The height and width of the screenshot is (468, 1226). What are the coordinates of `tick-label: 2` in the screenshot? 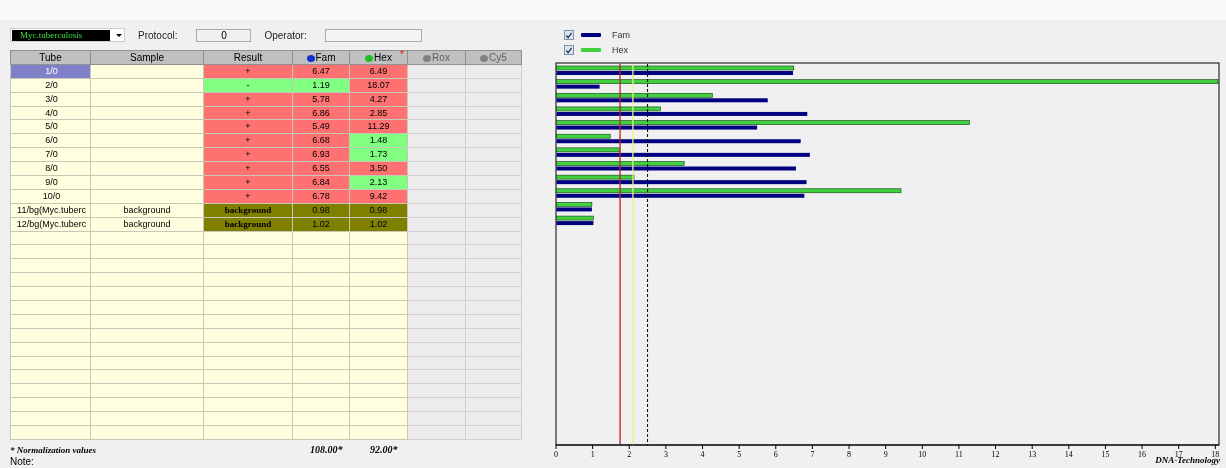 It's located at (629, 454).